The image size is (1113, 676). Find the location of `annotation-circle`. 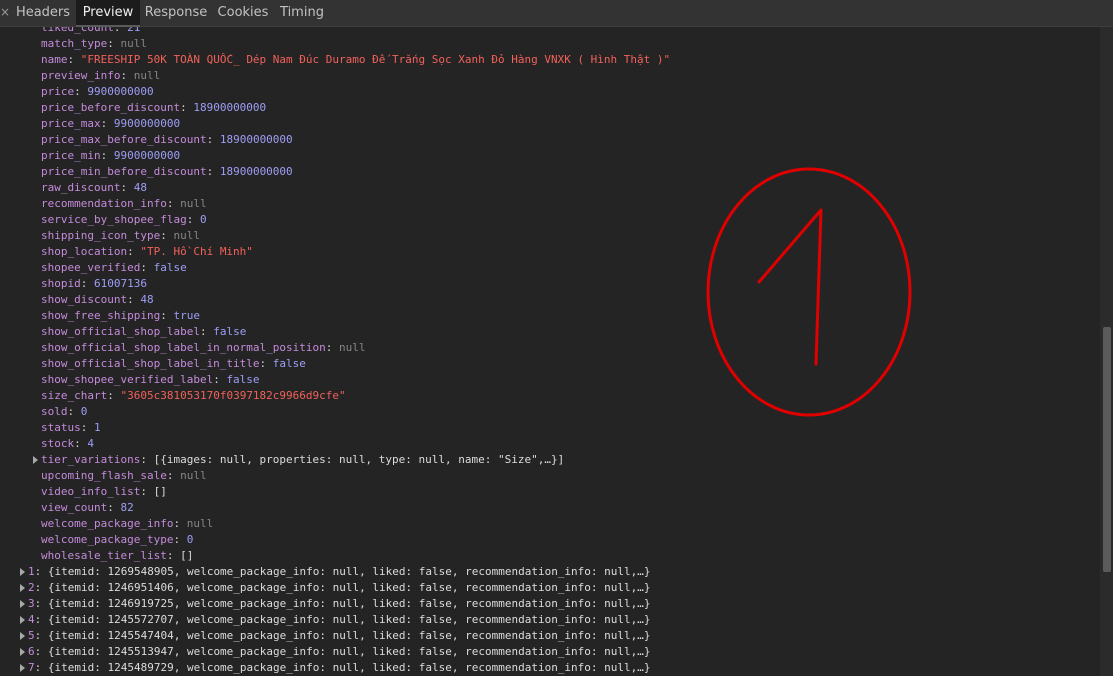

annotation-circle is located at coordinates (809, 292).